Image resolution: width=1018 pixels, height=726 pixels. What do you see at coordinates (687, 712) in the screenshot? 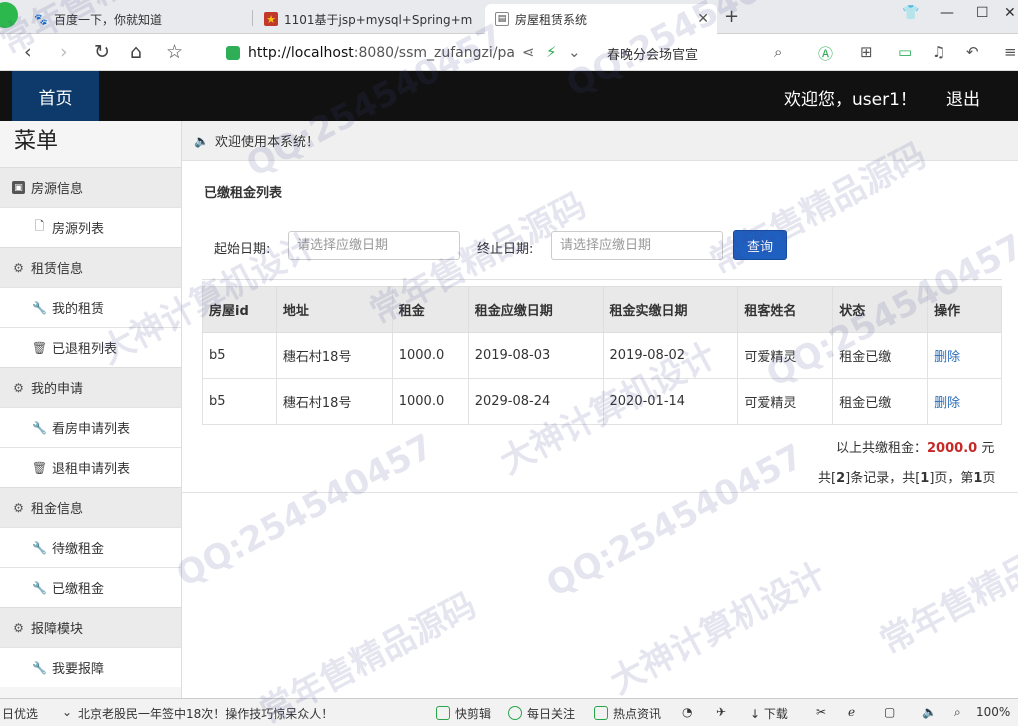
I see `speed-icon: ◔` at bounding box center [687, 712].